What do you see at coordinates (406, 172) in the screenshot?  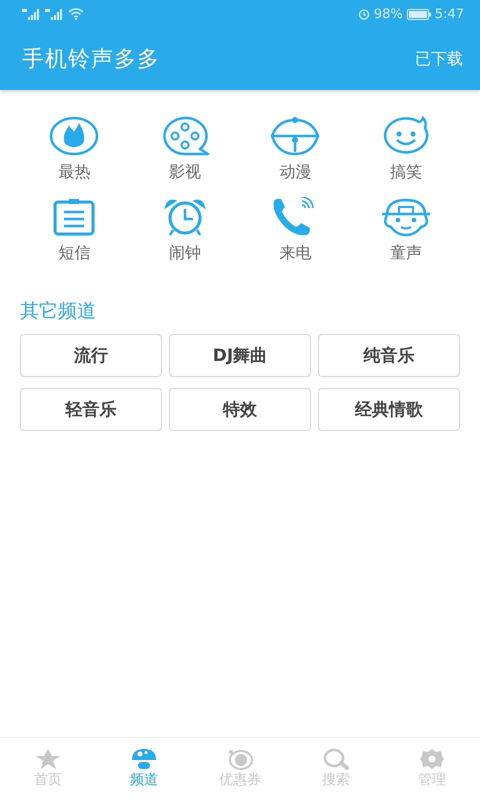 I see `category-label: 搞笑` at bounding box center [406, 172].